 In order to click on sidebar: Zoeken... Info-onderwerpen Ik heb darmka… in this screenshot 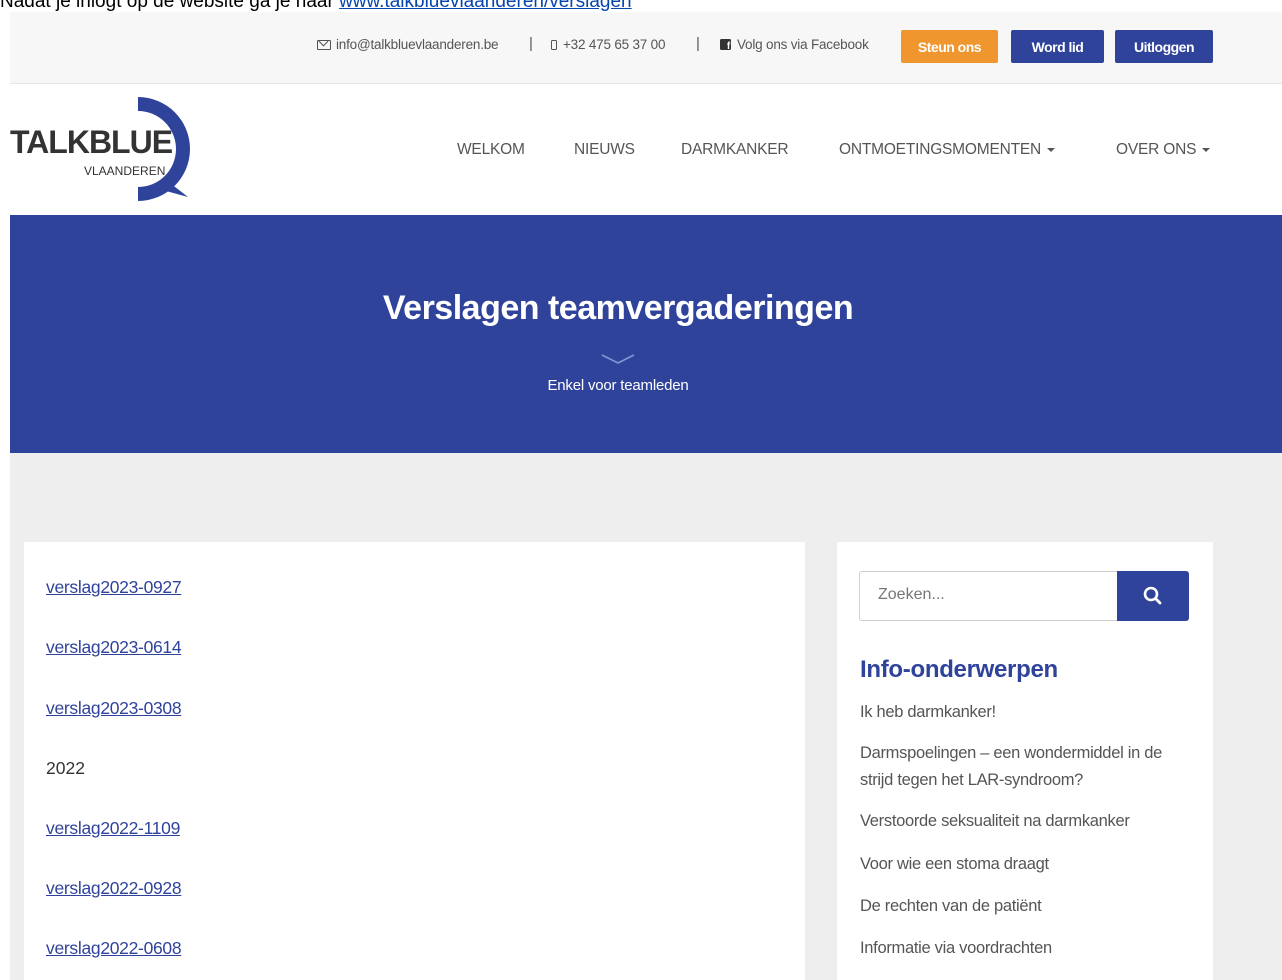, I will do `click(1025, 761)`.